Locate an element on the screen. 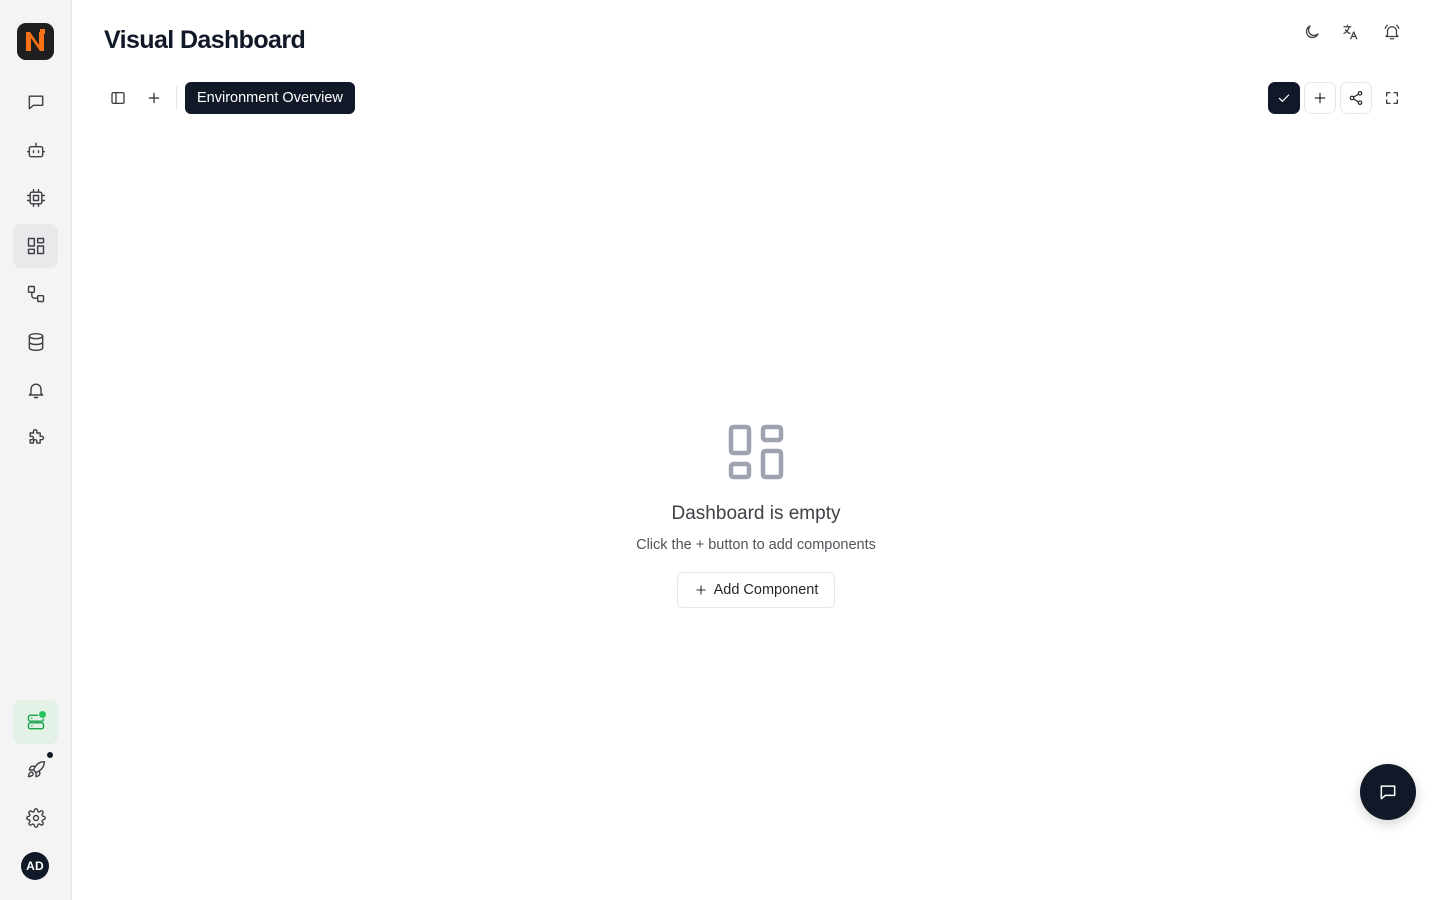 This screenshot has height=900, width=1440. sidebar: AD is located at coordinates (36, 450).